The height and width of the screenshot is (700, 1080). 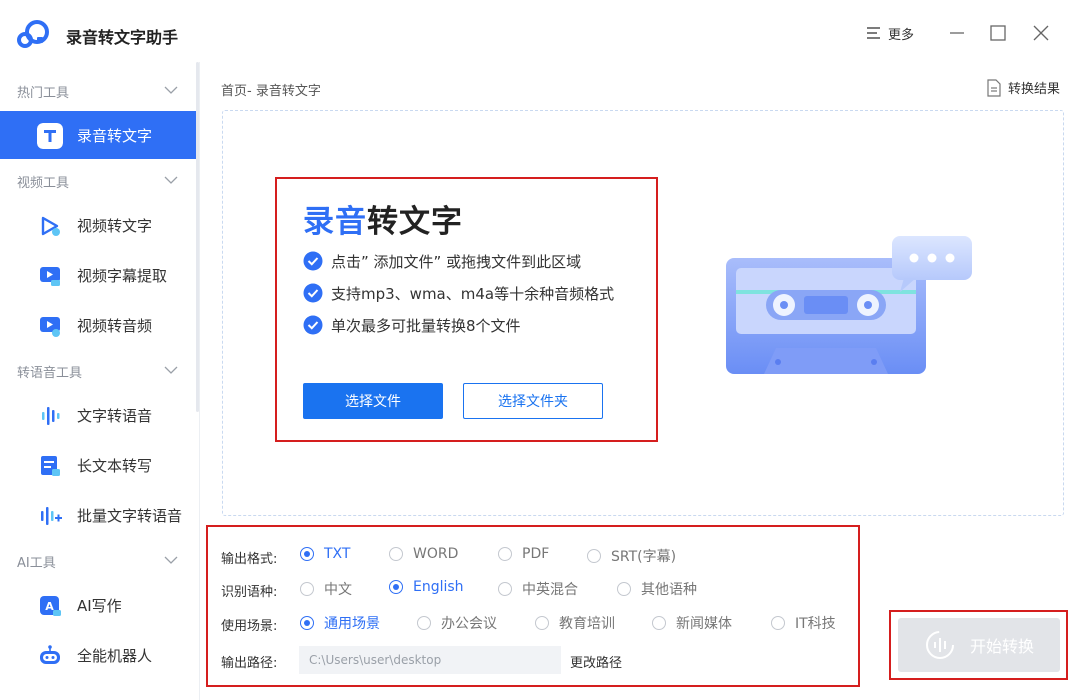 What do you see at coordinates (130, 516) in the screenshot?
I see `sidebar-item-label: 批量文字转语音` at bounding box center [130, 516].